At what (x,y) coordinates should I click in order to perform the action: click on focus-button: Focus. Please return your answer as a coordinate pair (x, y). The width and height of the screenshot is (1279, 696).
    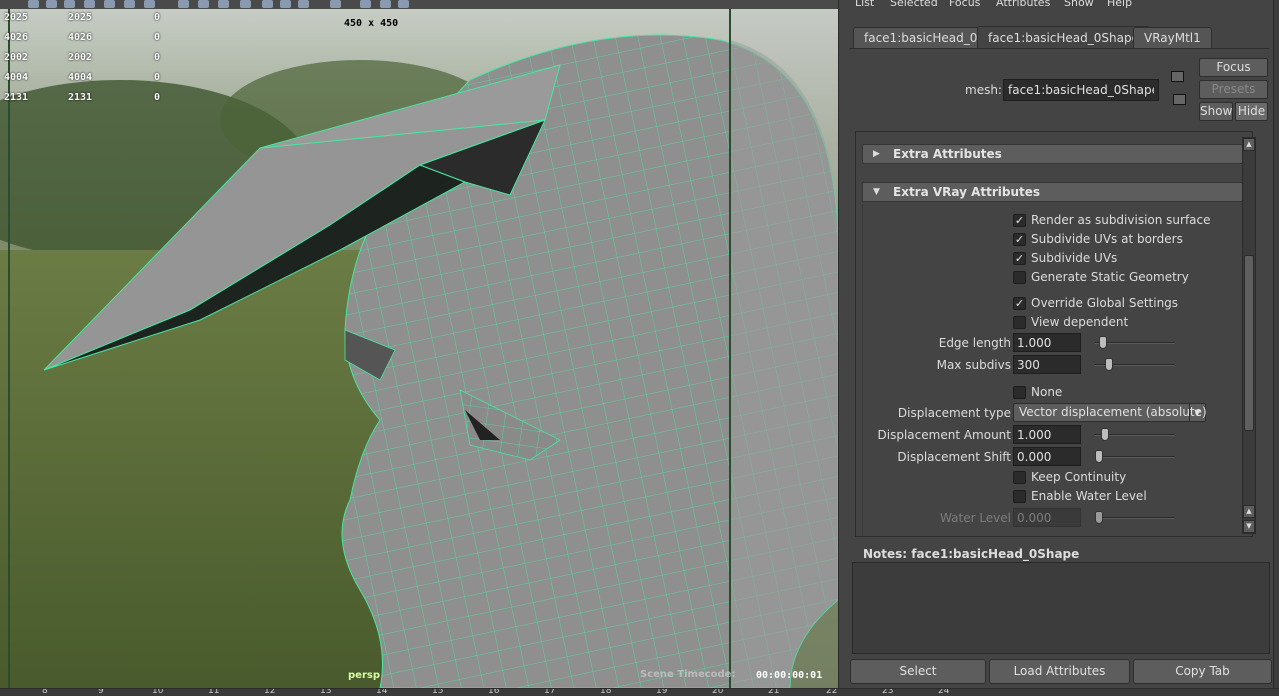
    Looking at the image, I should click on (1233, 67).